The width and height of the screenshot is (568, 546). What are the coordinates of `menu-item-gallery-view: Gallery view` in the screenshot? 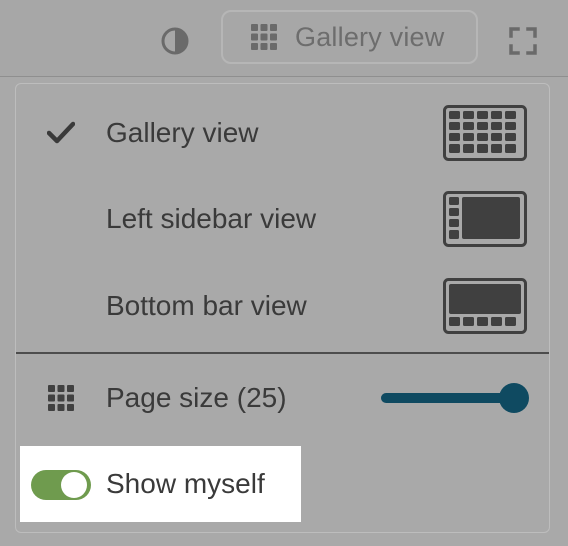 It's located at (282, 133).